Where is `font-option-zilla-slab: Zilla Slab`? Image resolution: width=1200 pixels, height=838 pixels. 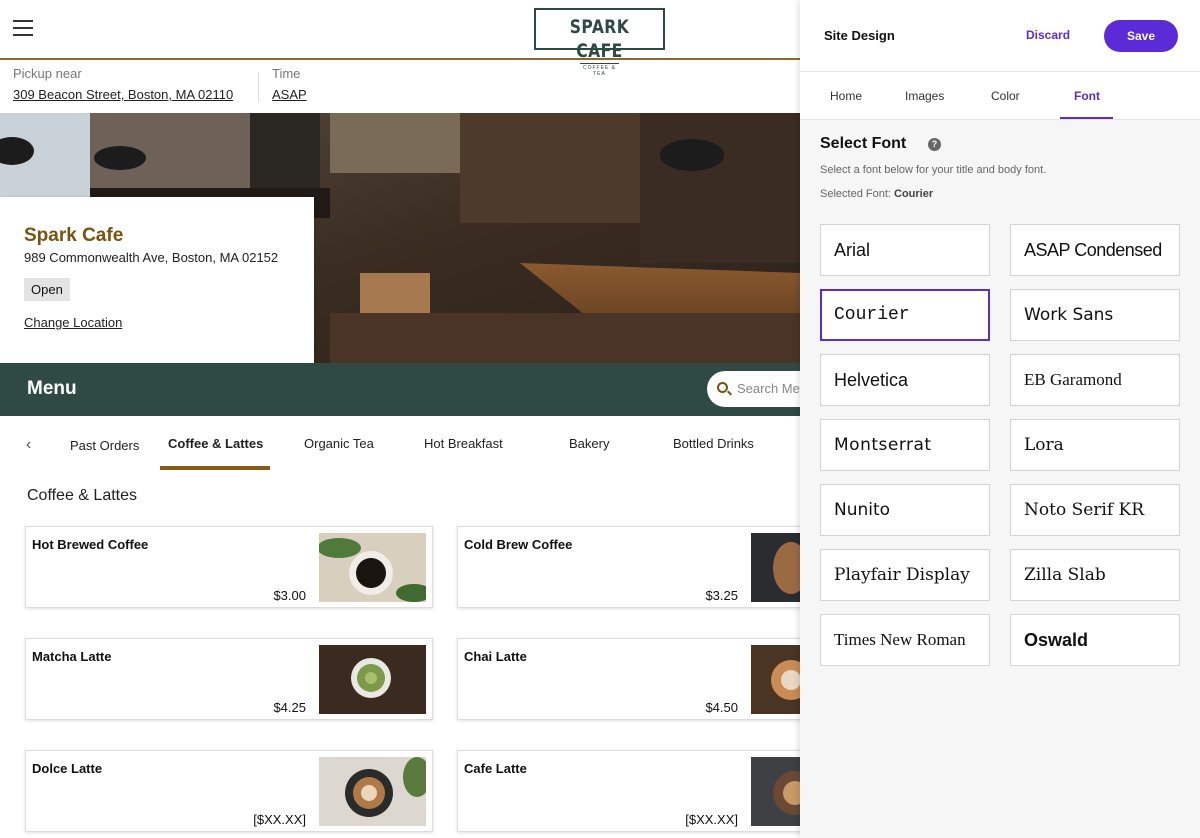 font-option-zilla-slab: Zilla Slab is located at coordinates (1095, 575).